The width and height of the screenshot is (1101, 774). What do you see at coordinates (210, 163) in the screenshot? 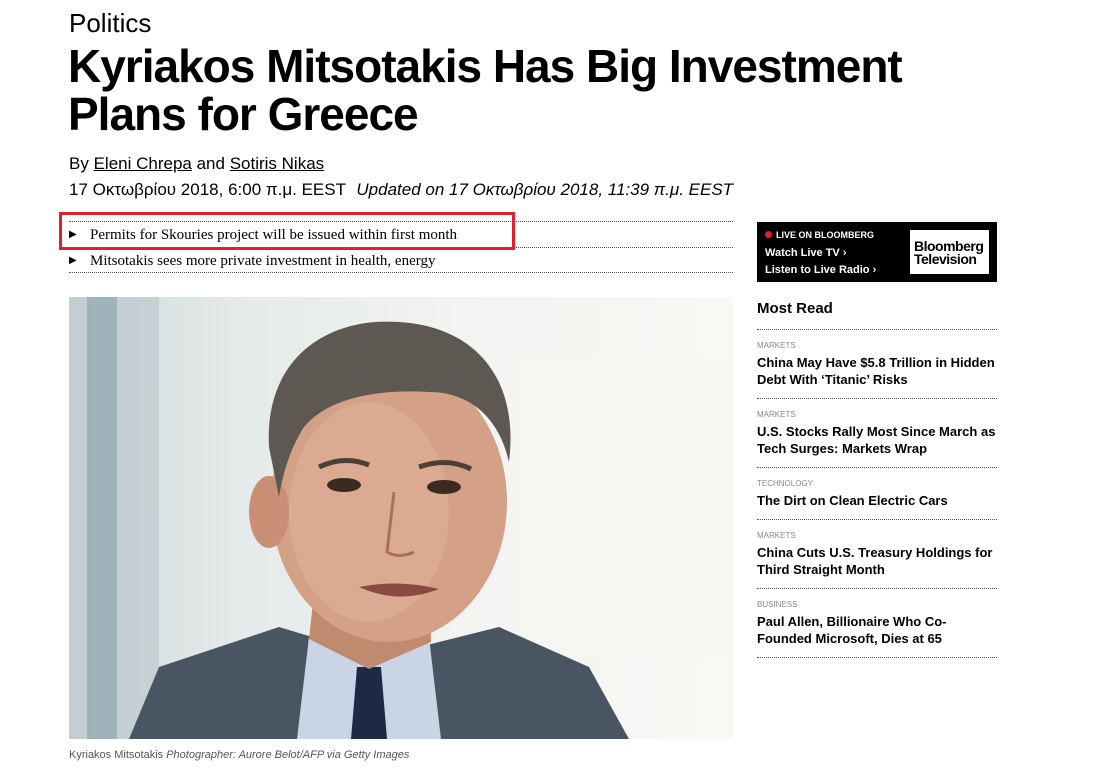
I see `byline-and: and` at bounding box center [210, 163].